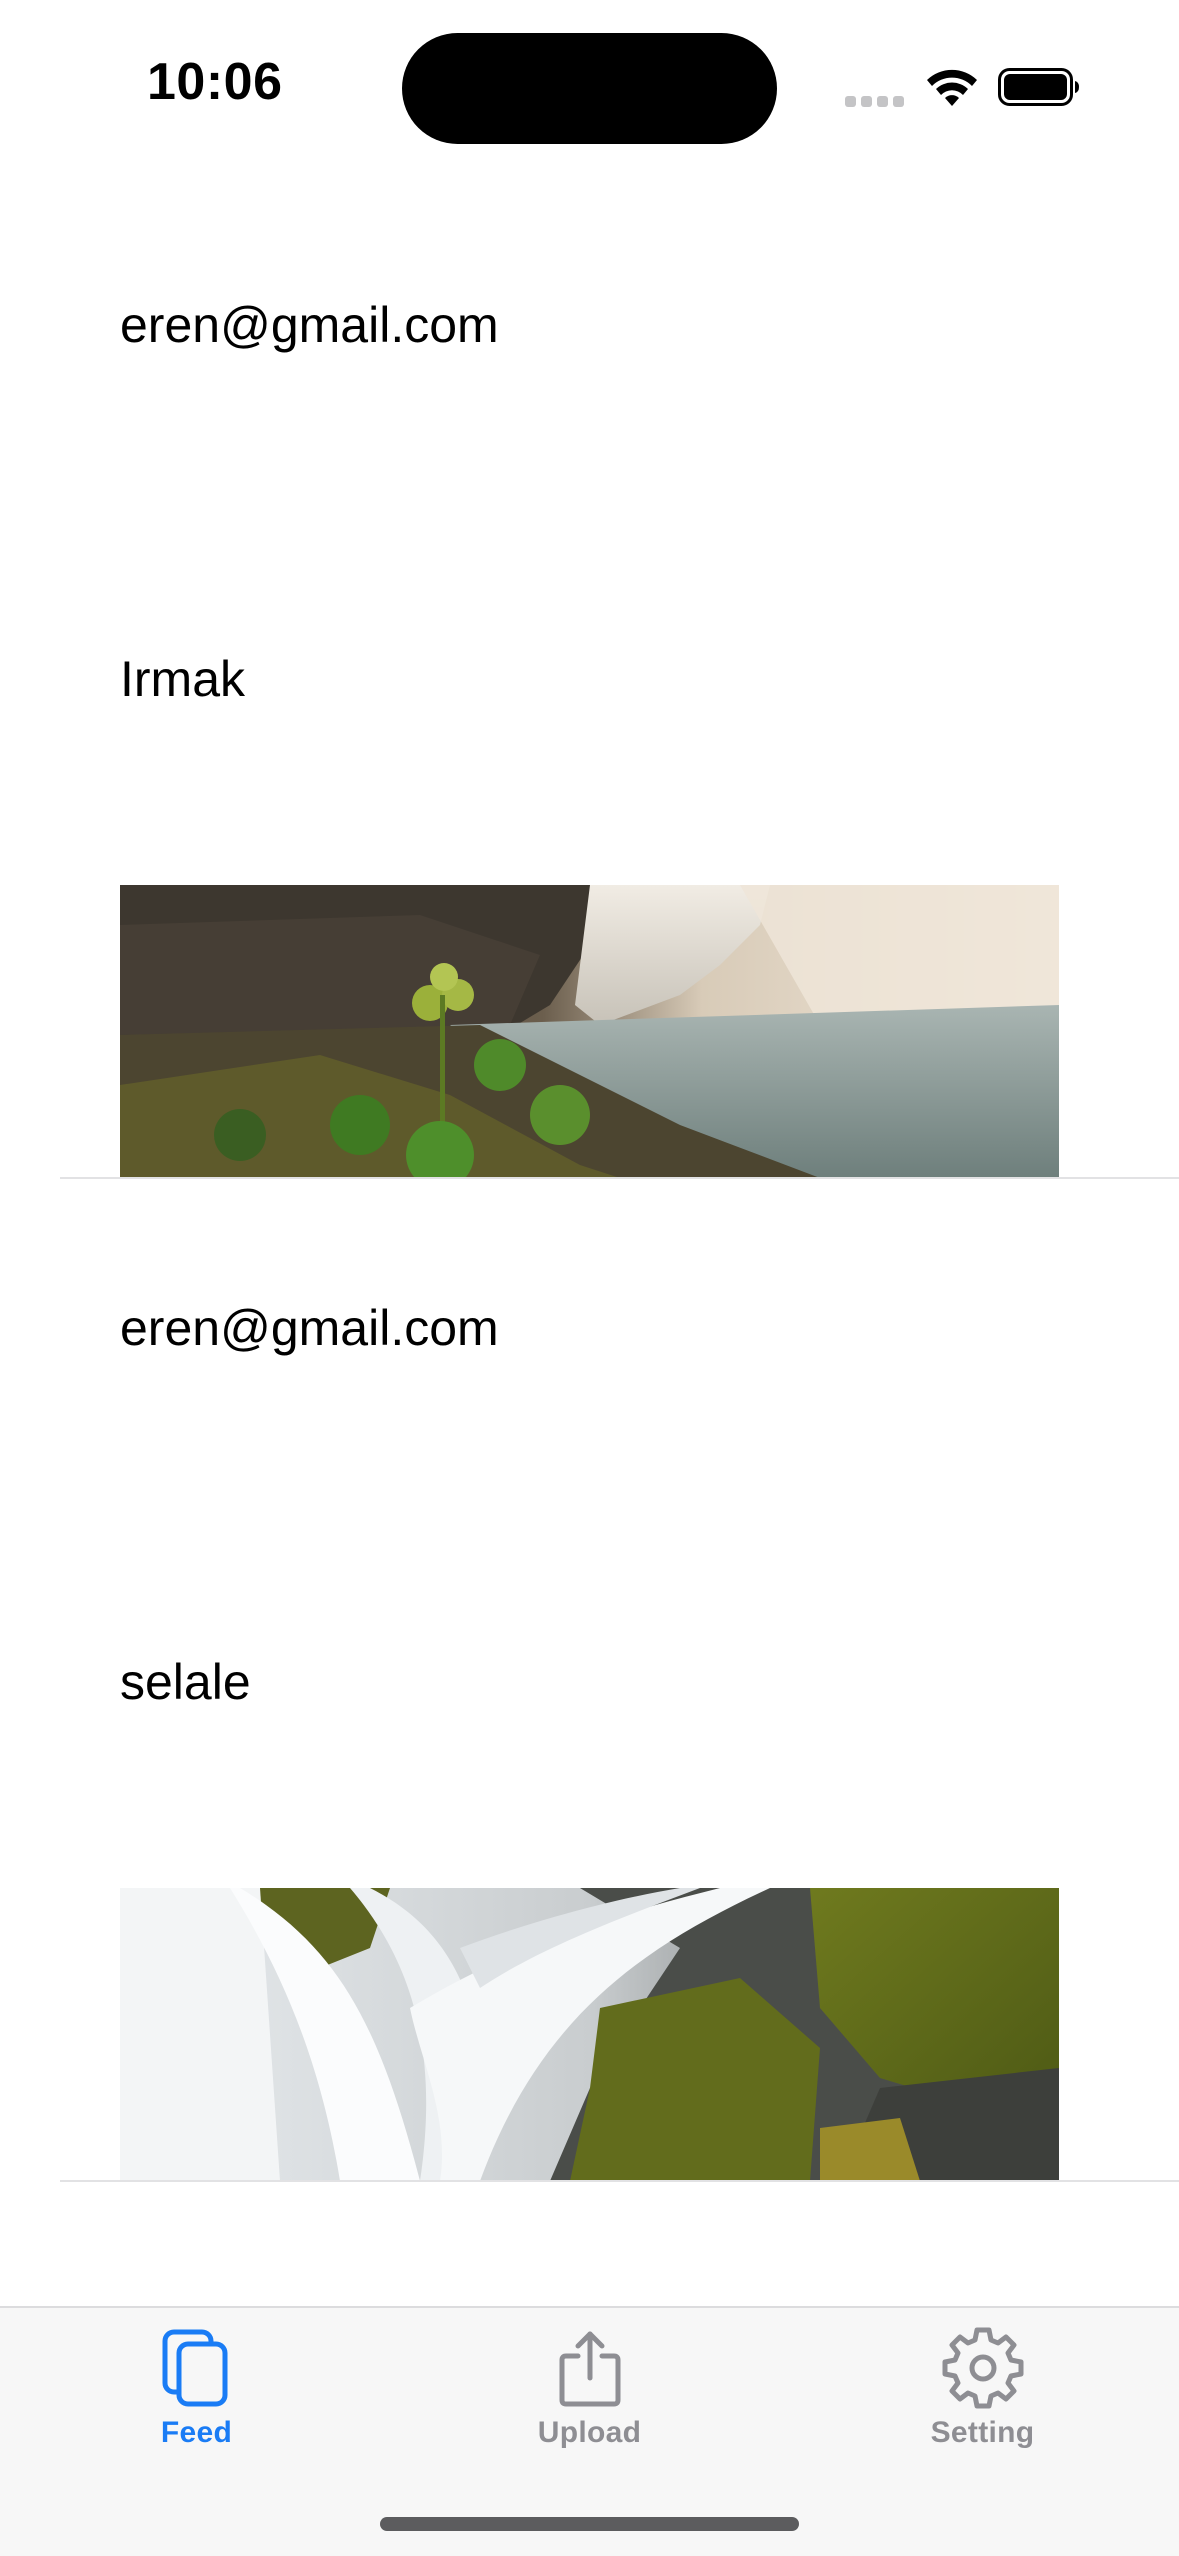 This screenshot has height=2556, width=1179. What do you see at coordinates (215, 82) in the screenshot?
I see `status-time: 10:06` at bounding box center [215, 82].